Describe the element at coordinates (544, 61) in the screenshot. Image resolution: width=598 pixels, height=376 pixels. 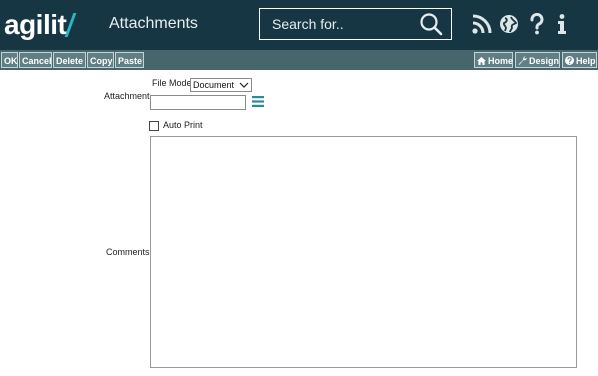
I see `design-label: Design` at that location.